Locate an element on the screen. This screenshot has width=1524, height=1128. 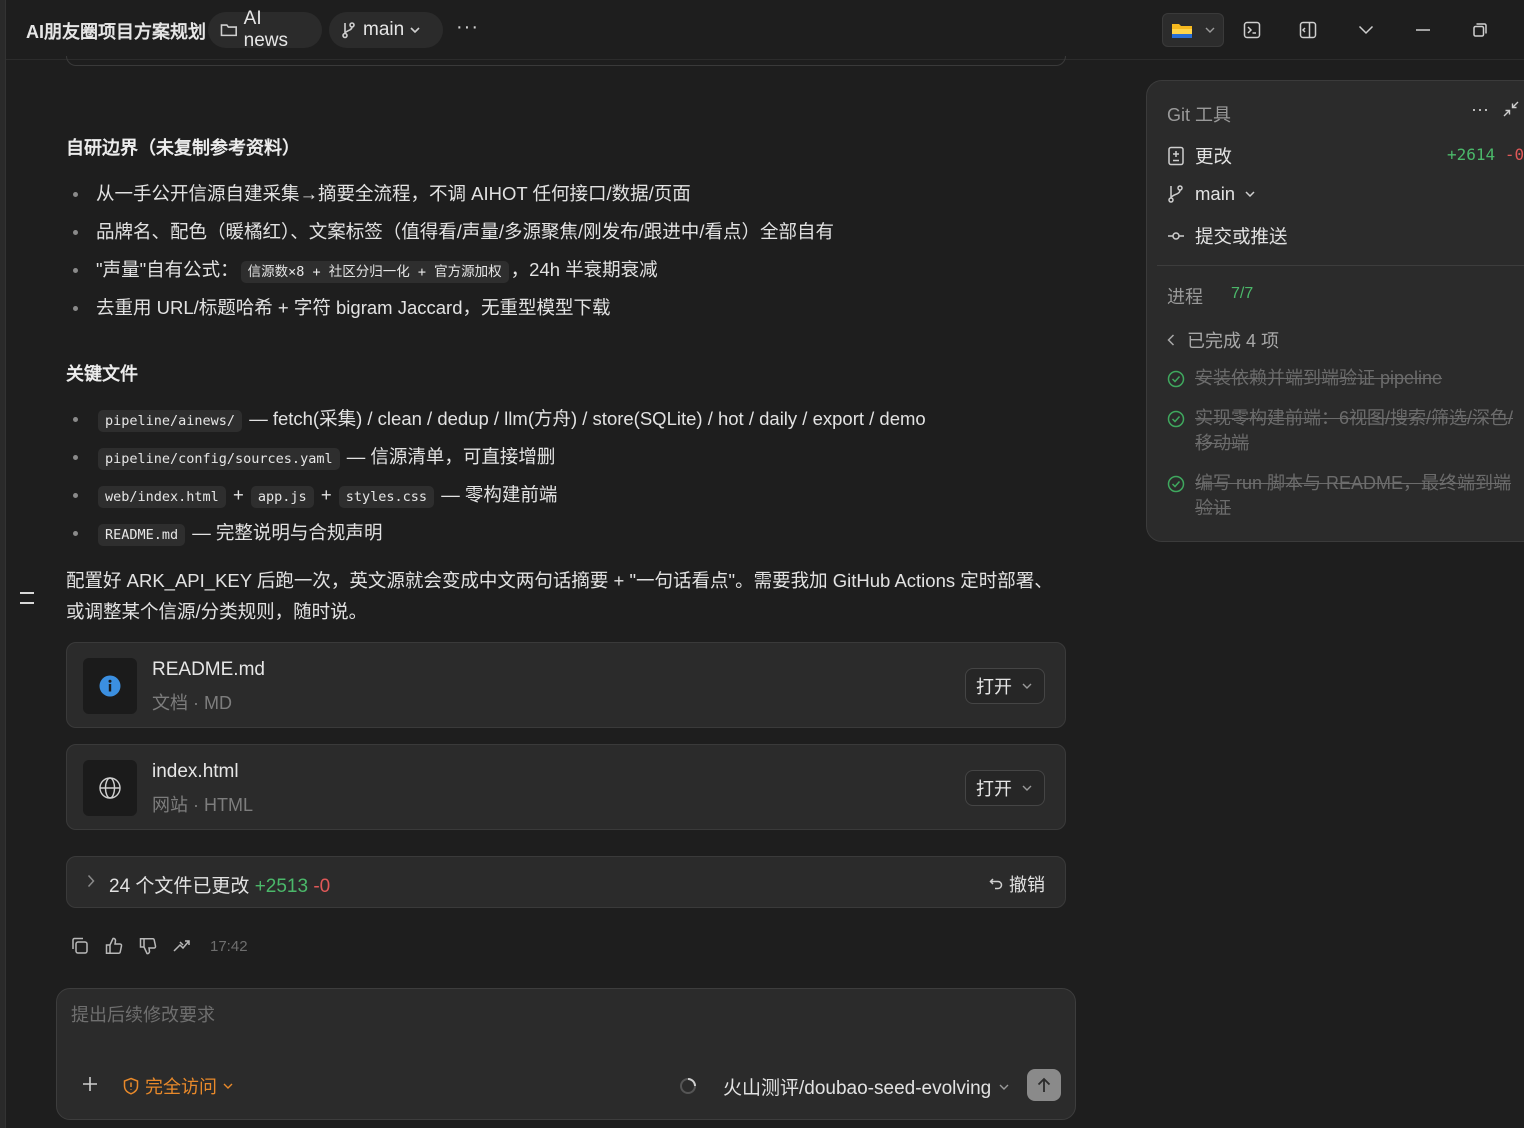
file-path-code: styles.css is located at coordinates (386, 497).